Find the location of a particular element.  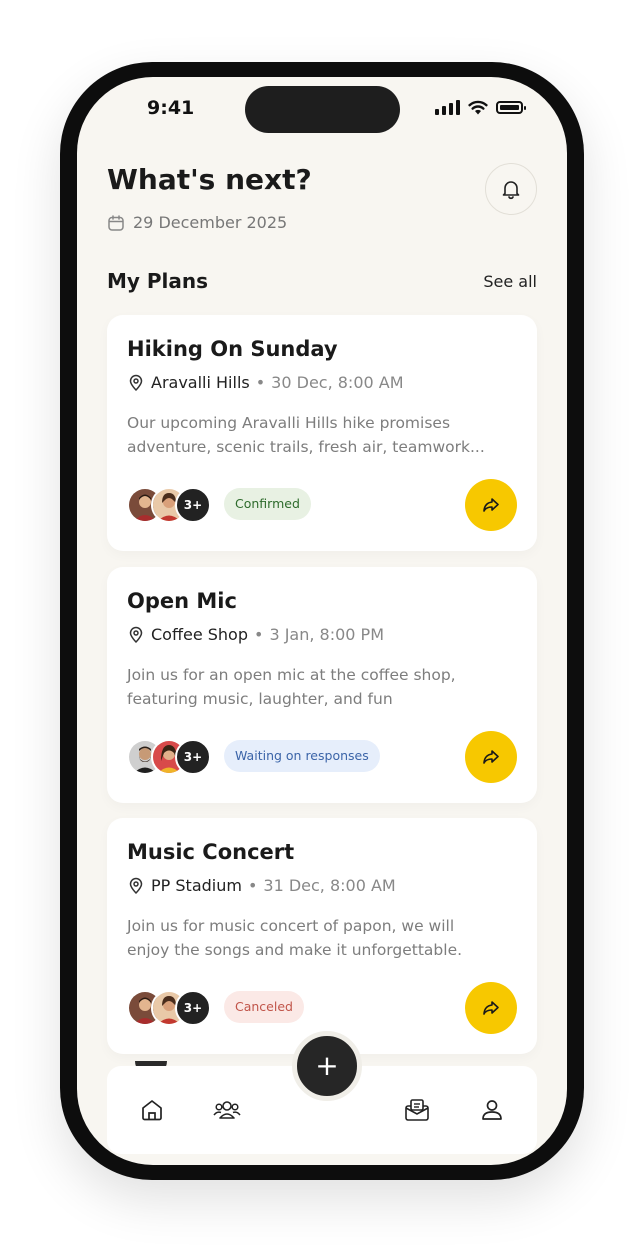

calendar-icon is located at coordinates (116, 222).